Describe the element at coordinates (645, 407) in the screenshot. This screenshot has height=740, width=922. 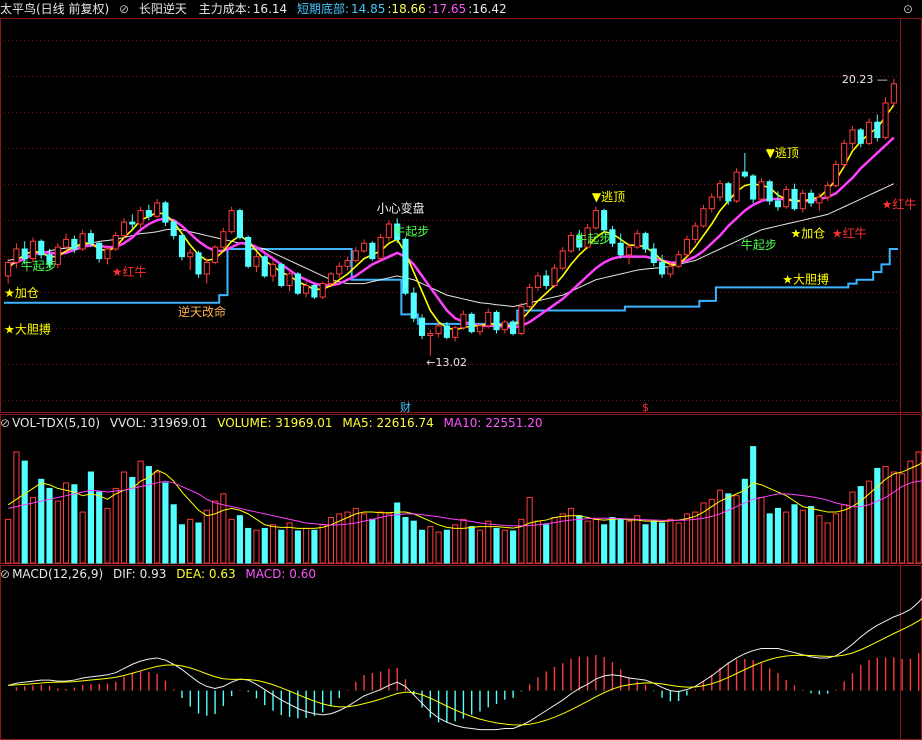
I see `event-marker: $` at that location.